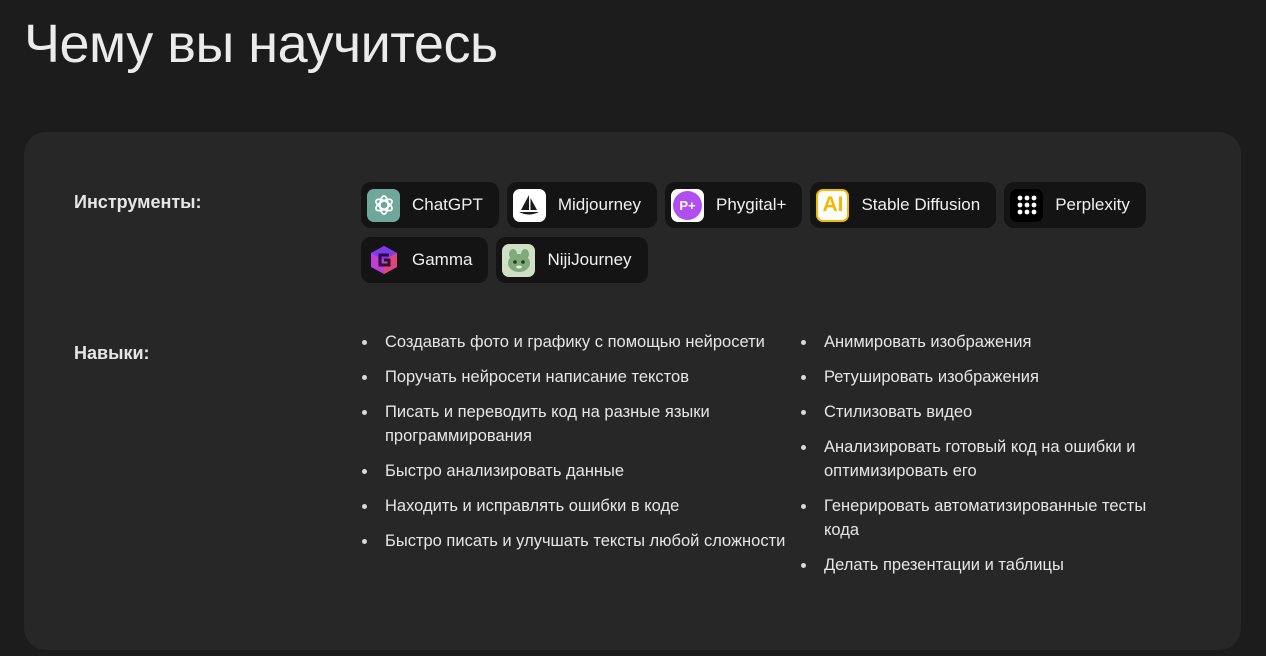  What do you see at coordinates (599, 204) in the screenshot?
I see `tool-label: Midjourney` at bounding box center [599, 204].